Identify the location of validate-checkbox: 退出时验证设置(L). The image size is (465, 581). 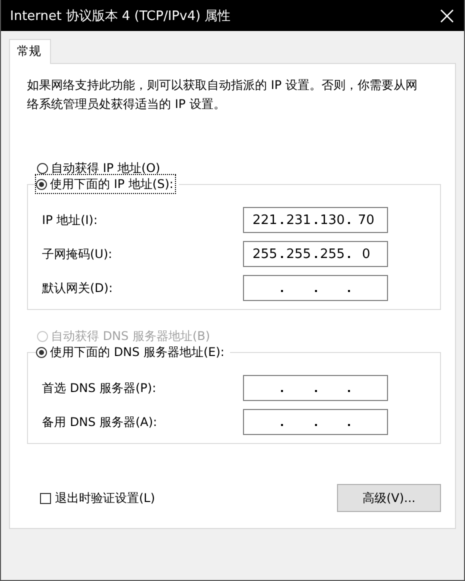
(98, 498).